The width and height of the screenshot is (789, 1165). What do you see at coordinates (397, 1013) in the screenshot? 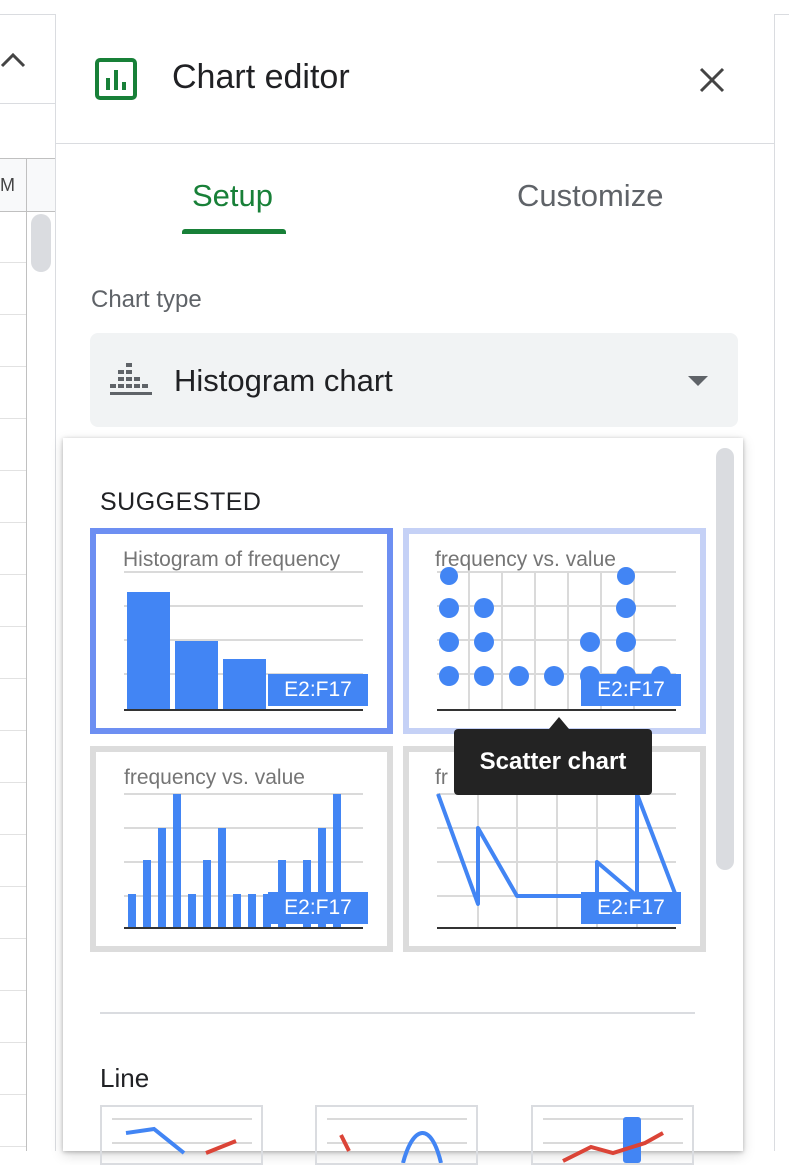
I see `section-divider` at bounding box center [397, 1013].